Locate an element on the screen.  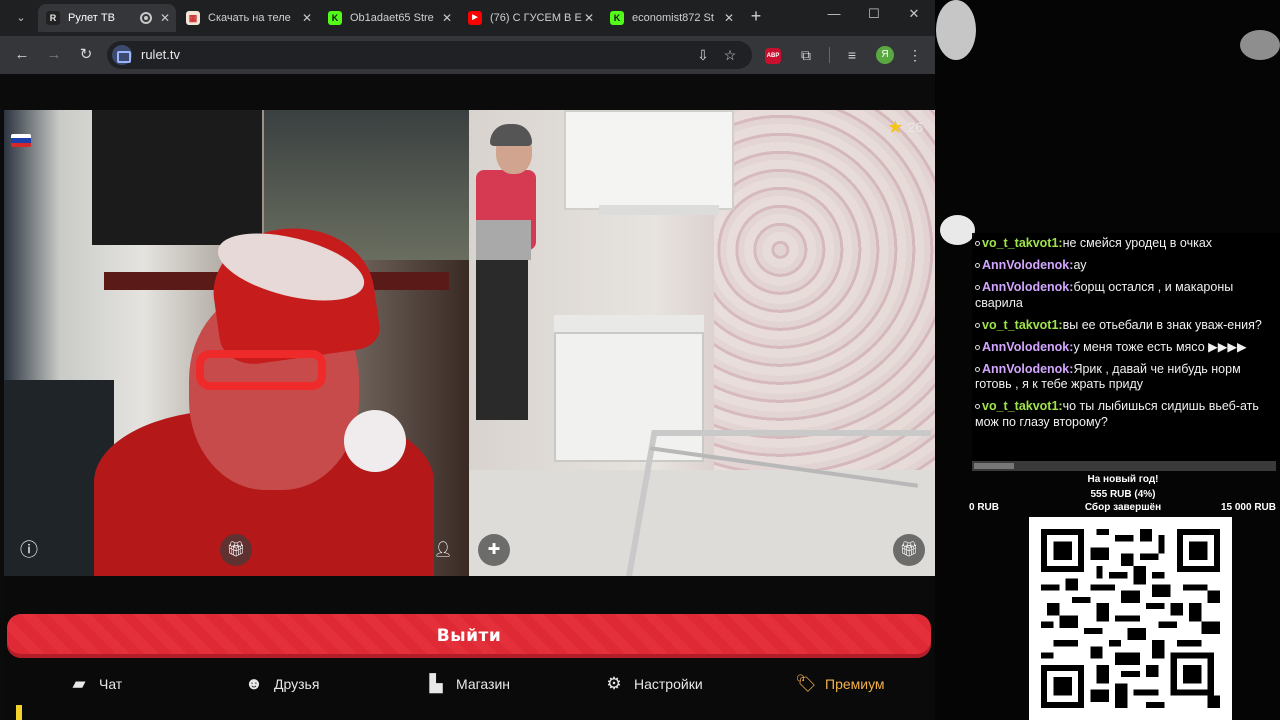
nav-label: Чат is located at coordinates (111, 683).